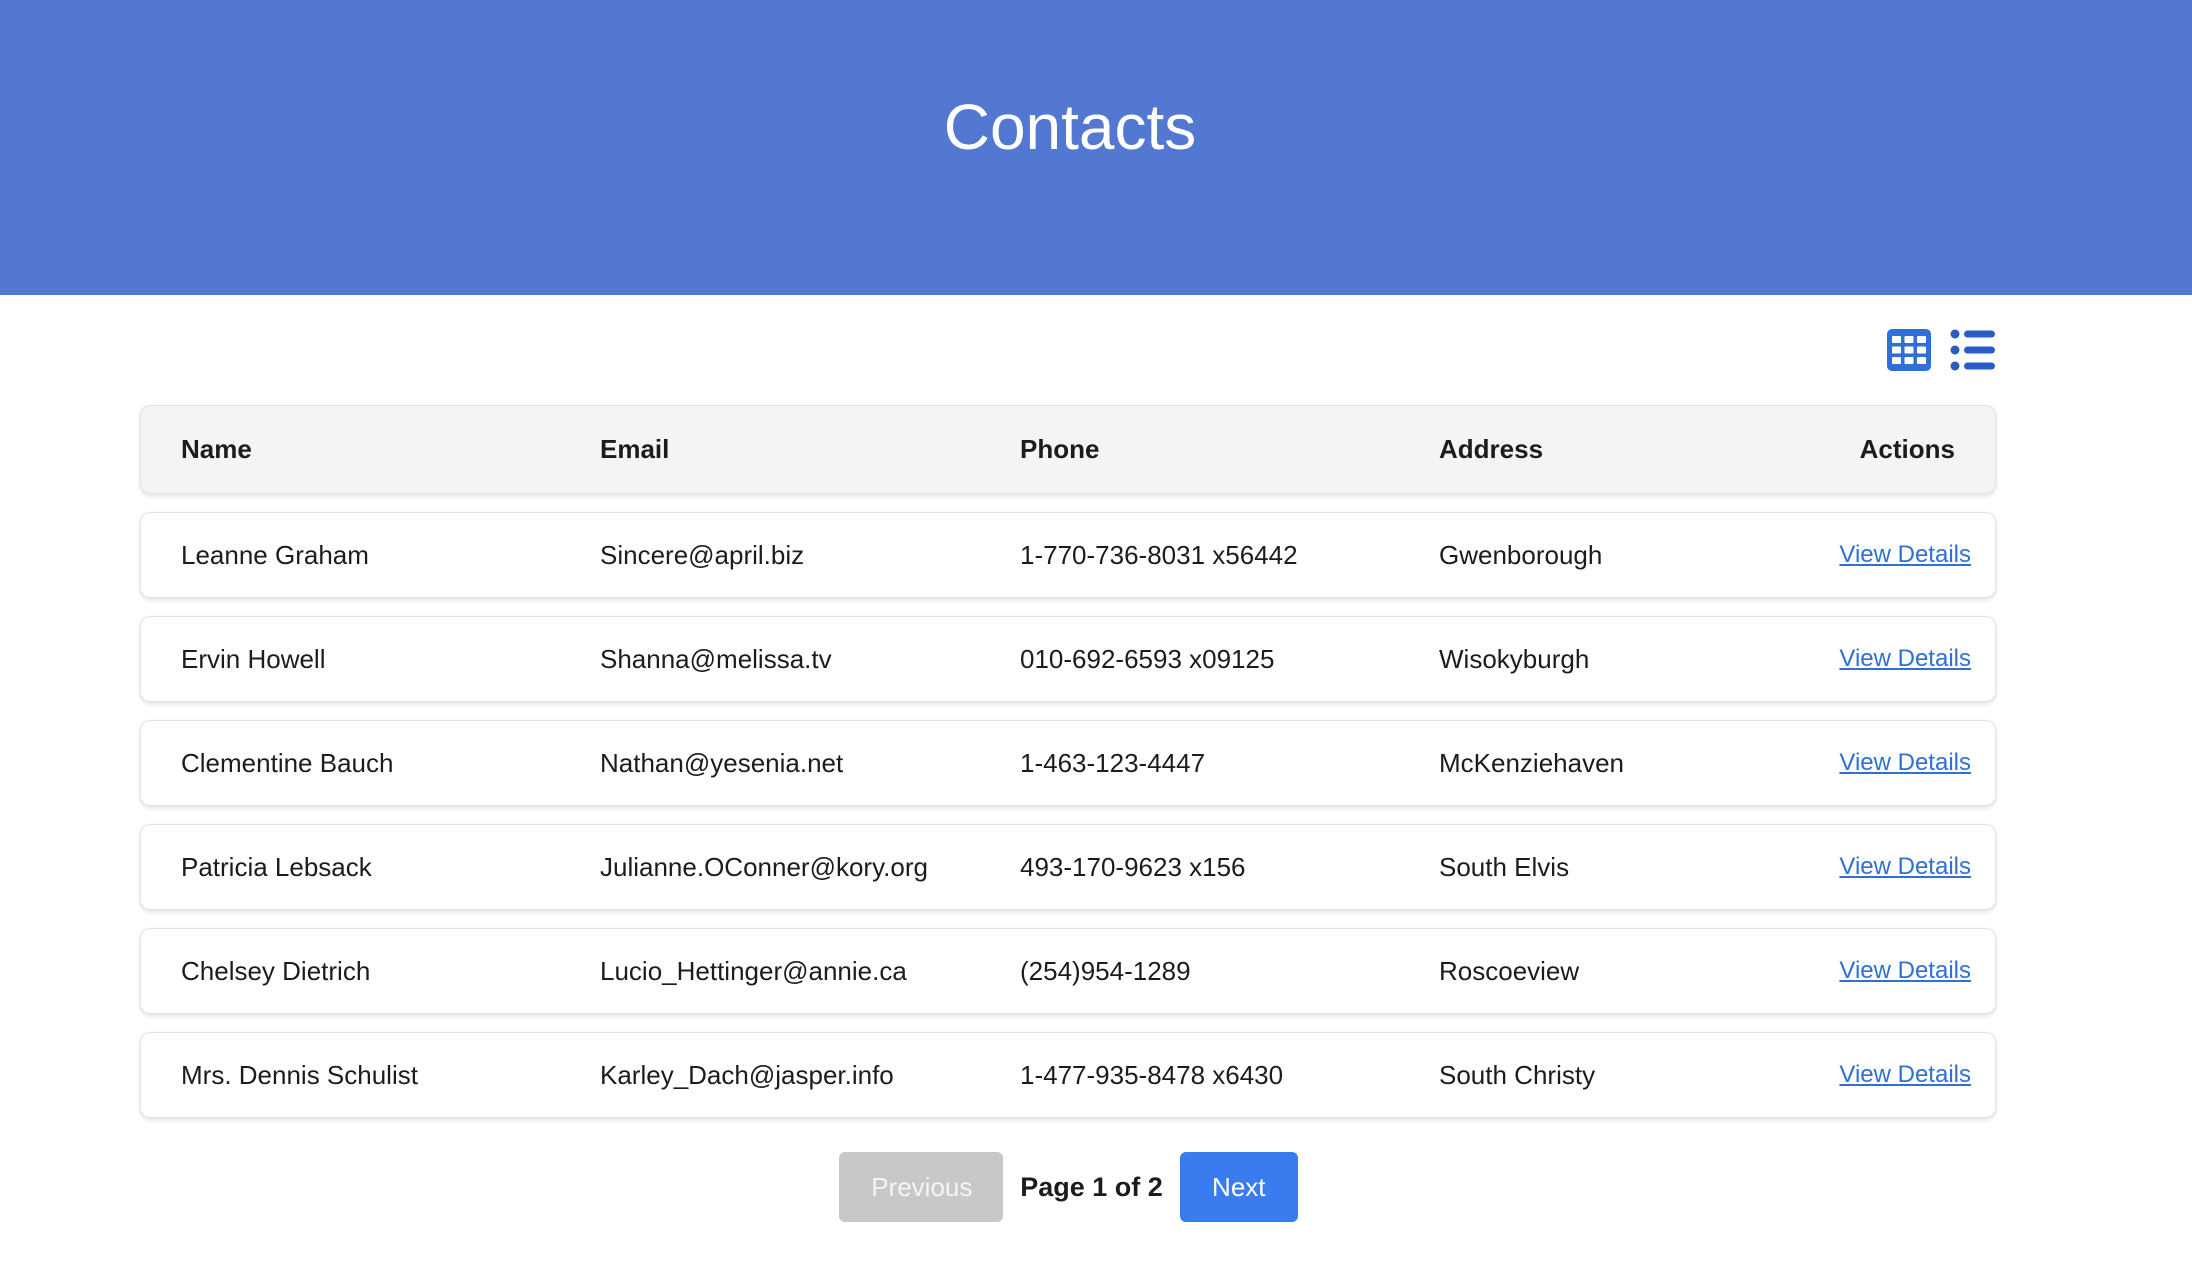 The width and height of the screenshot is (2192, 1268). I want to click on contact-address: Wisokyburgh, so click(1514, 658).